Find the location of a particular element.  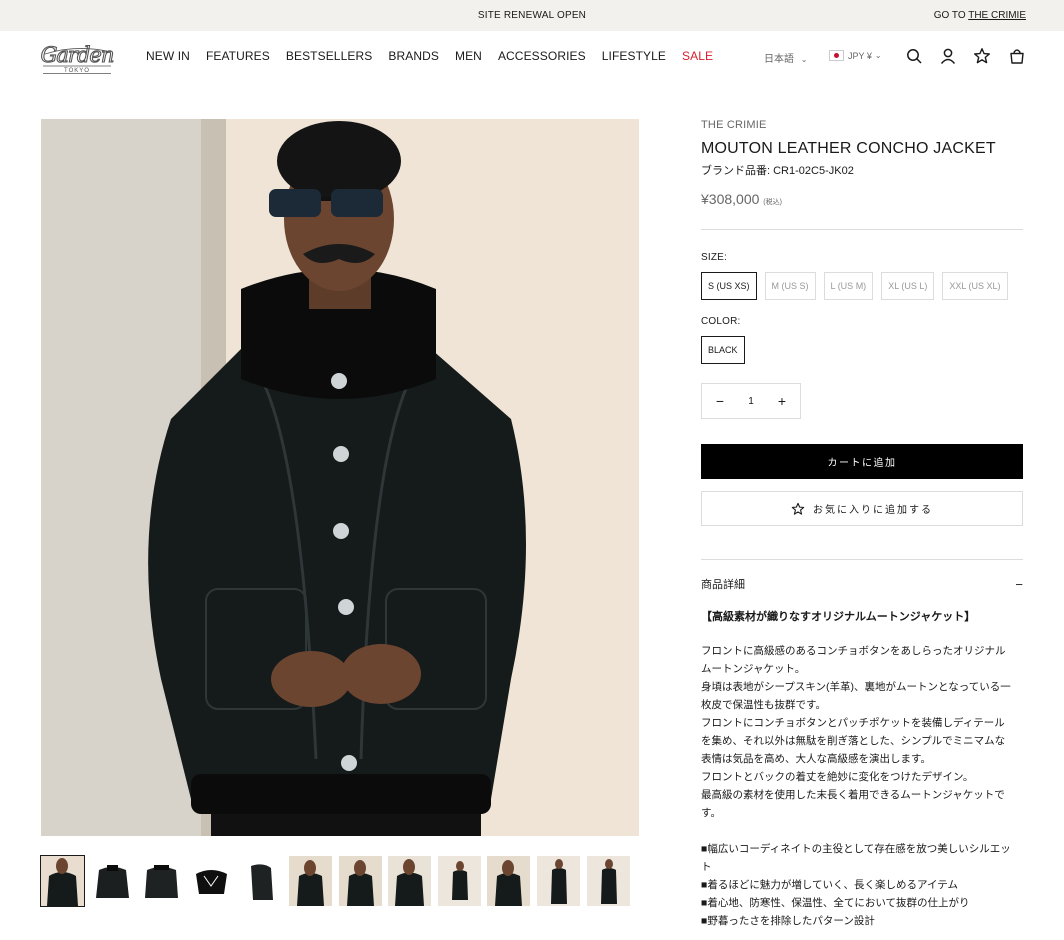

svg-text: Garden is located at coordinates (77, 55).